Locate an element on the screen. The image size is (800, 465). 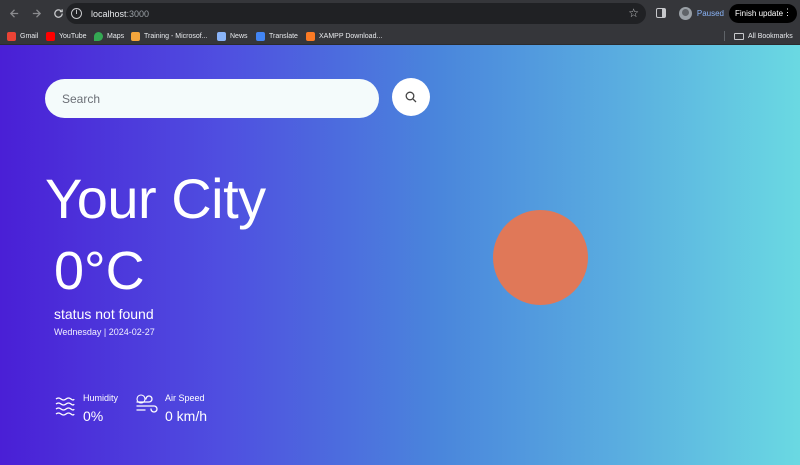
bookmark-star-icon: ☆ is located at coordinates (633, 13).